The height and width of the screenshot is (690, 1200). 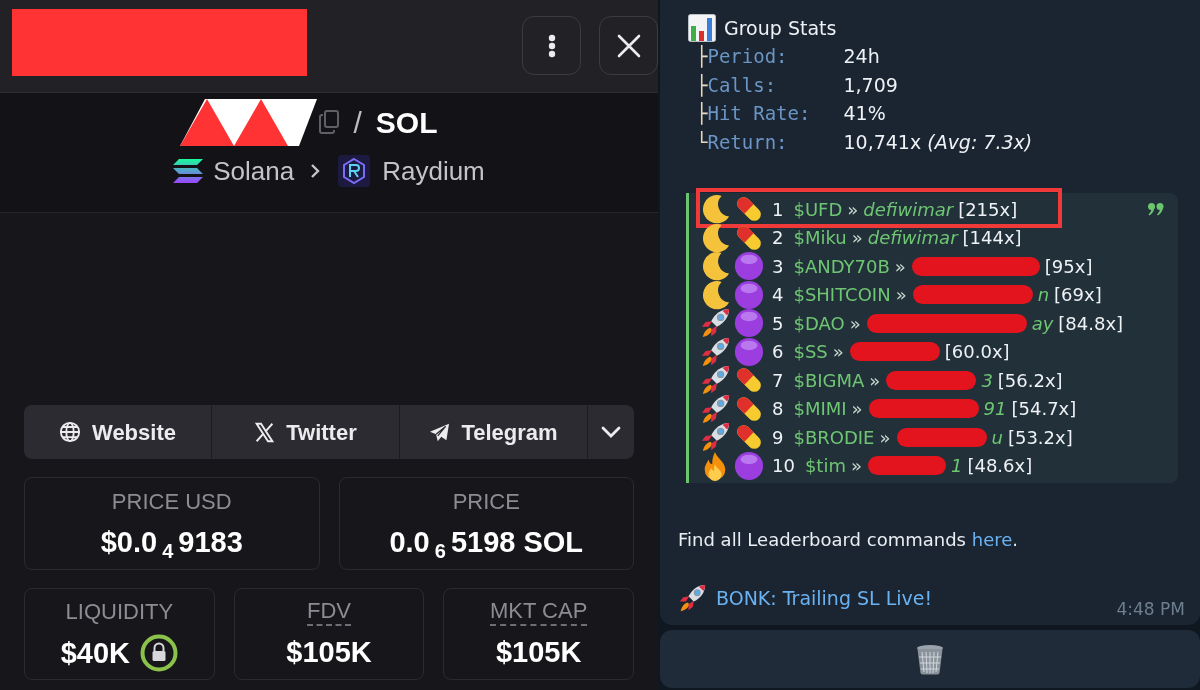 What do you see at coordinates (1030, 380) in the screenshot?
I see `multiplier-text: [56.2x]` at bounding box center [1030, 380].